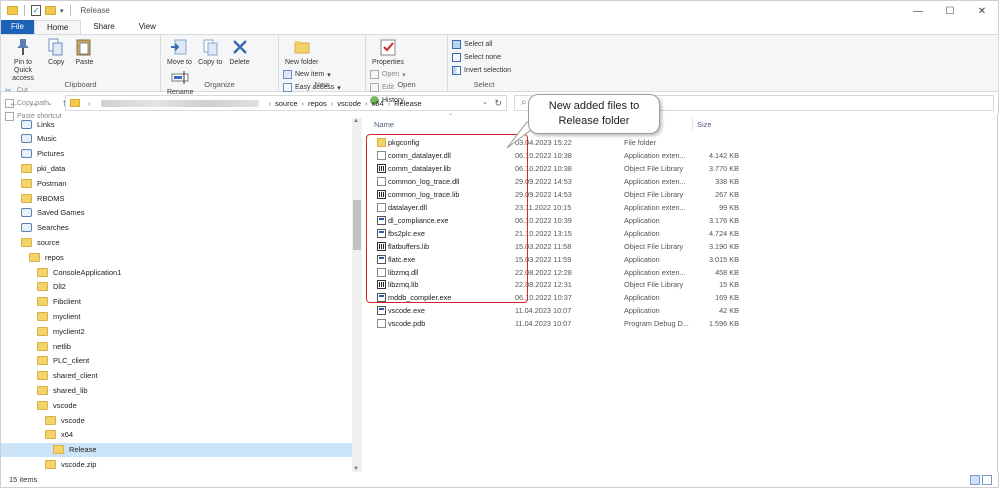  I want to click on new-folder-button: New folder, so click(301, 52).